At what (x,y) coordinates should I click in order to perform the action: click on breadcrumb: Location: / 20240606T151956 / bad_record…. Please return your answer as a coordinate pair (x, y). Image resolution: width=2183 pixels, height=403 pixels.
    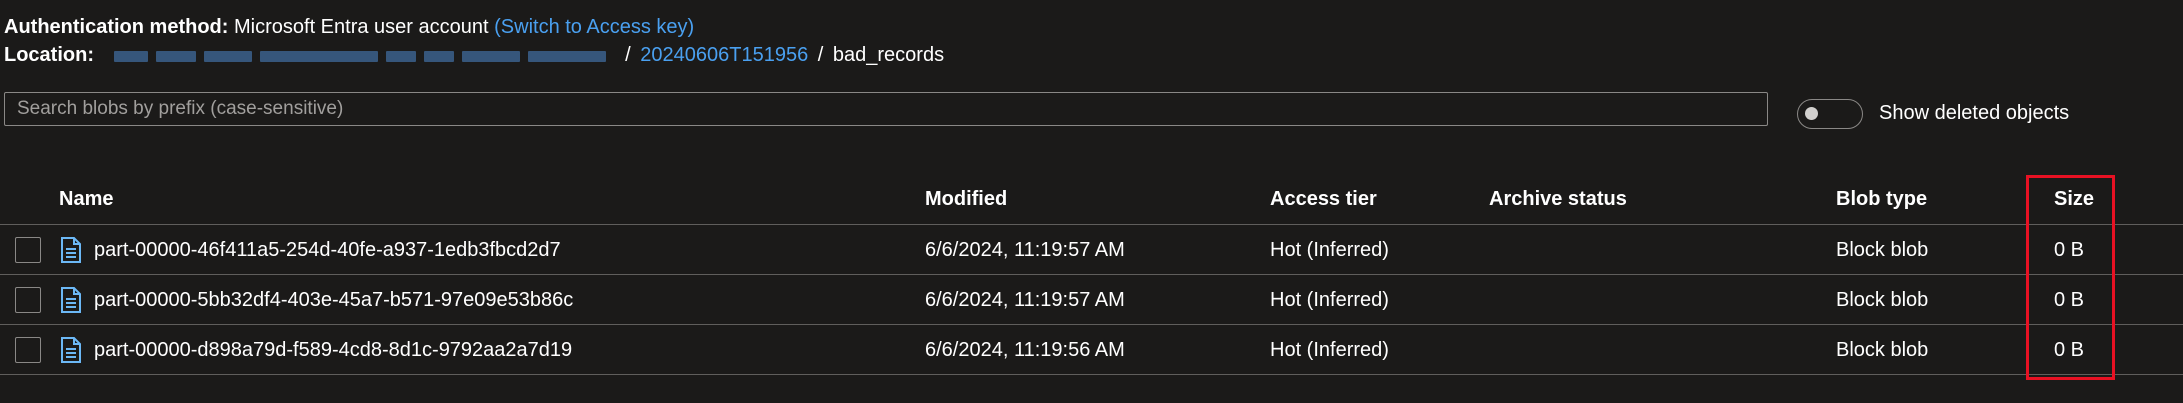
    Looking at the image, I should click on (474, 55).